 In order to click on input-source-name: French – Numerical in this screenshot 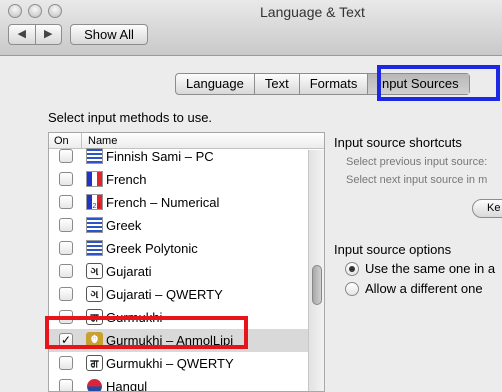, I will do `click(163, 202)`.